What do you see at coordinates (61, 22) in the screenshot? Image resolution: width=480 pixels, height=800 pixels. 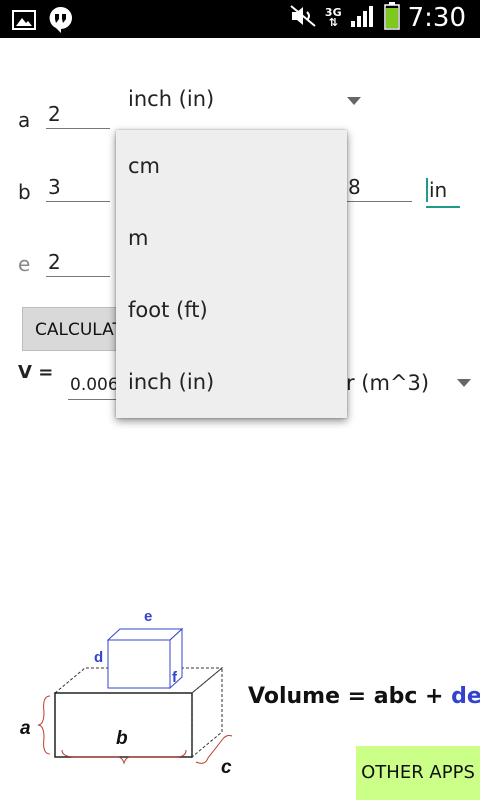 I see `hangouts-icon` at bounding box center [61, 22].